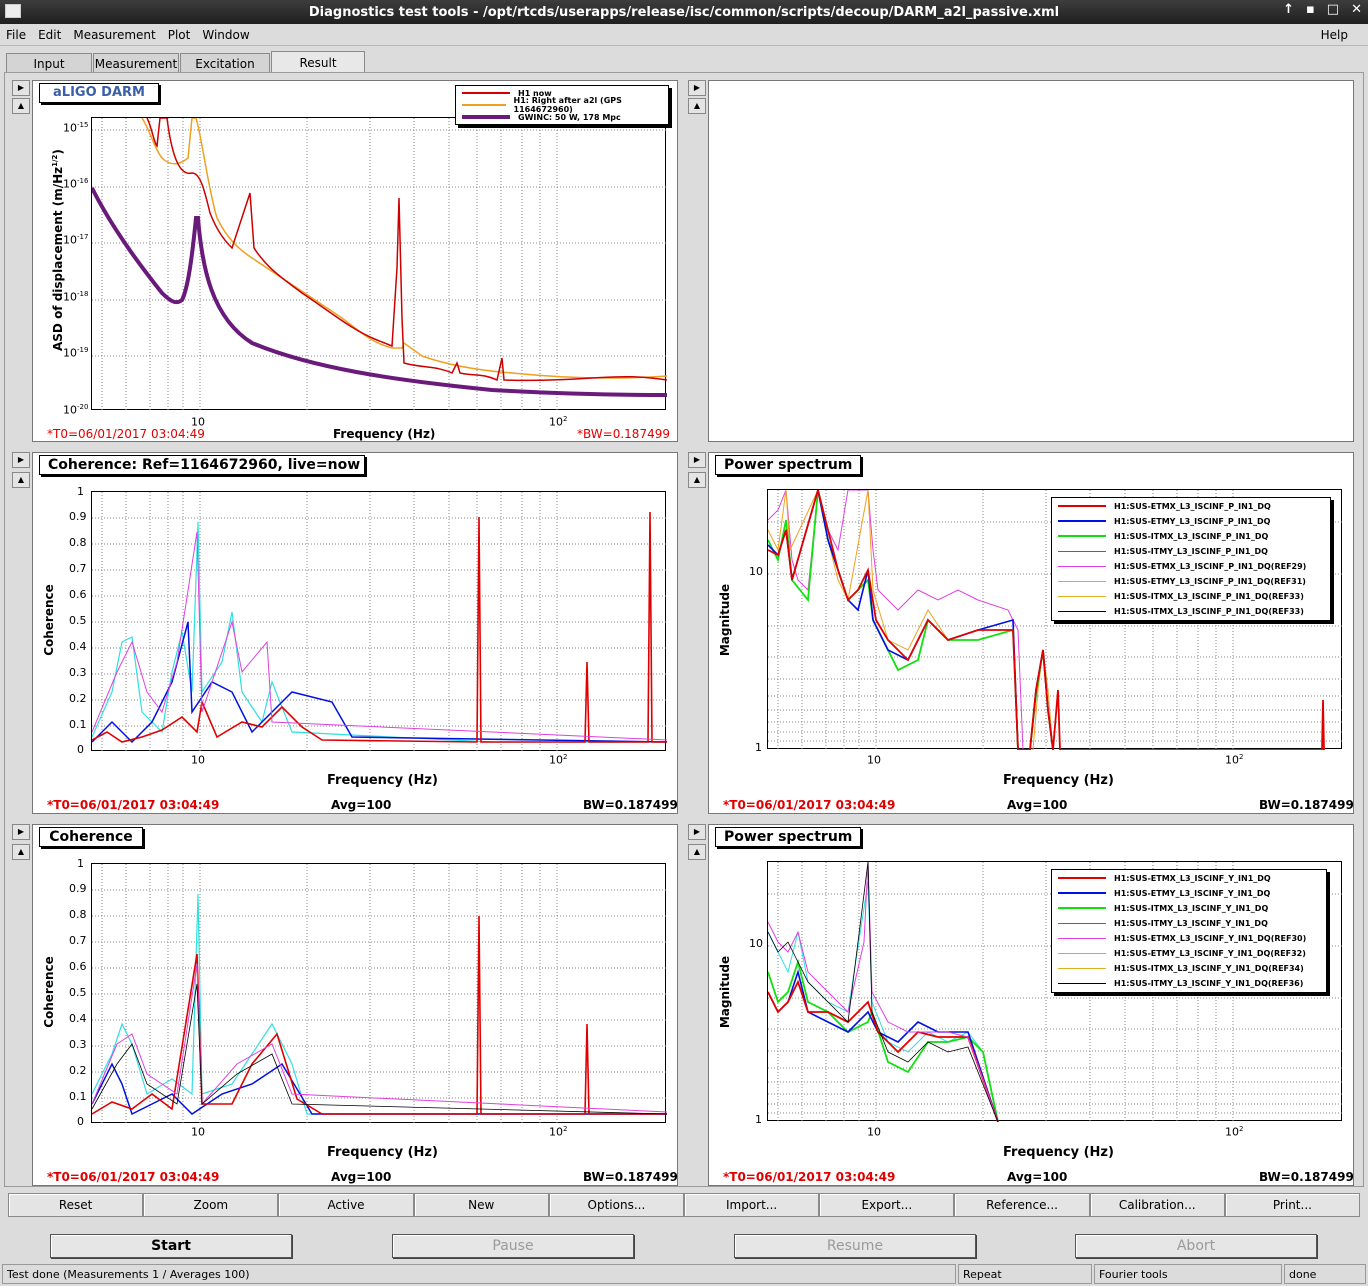 The width and height of the screenshot is (1368, 1286). I want to click on coh2-avg: Avg=100, so click(361, 1177).